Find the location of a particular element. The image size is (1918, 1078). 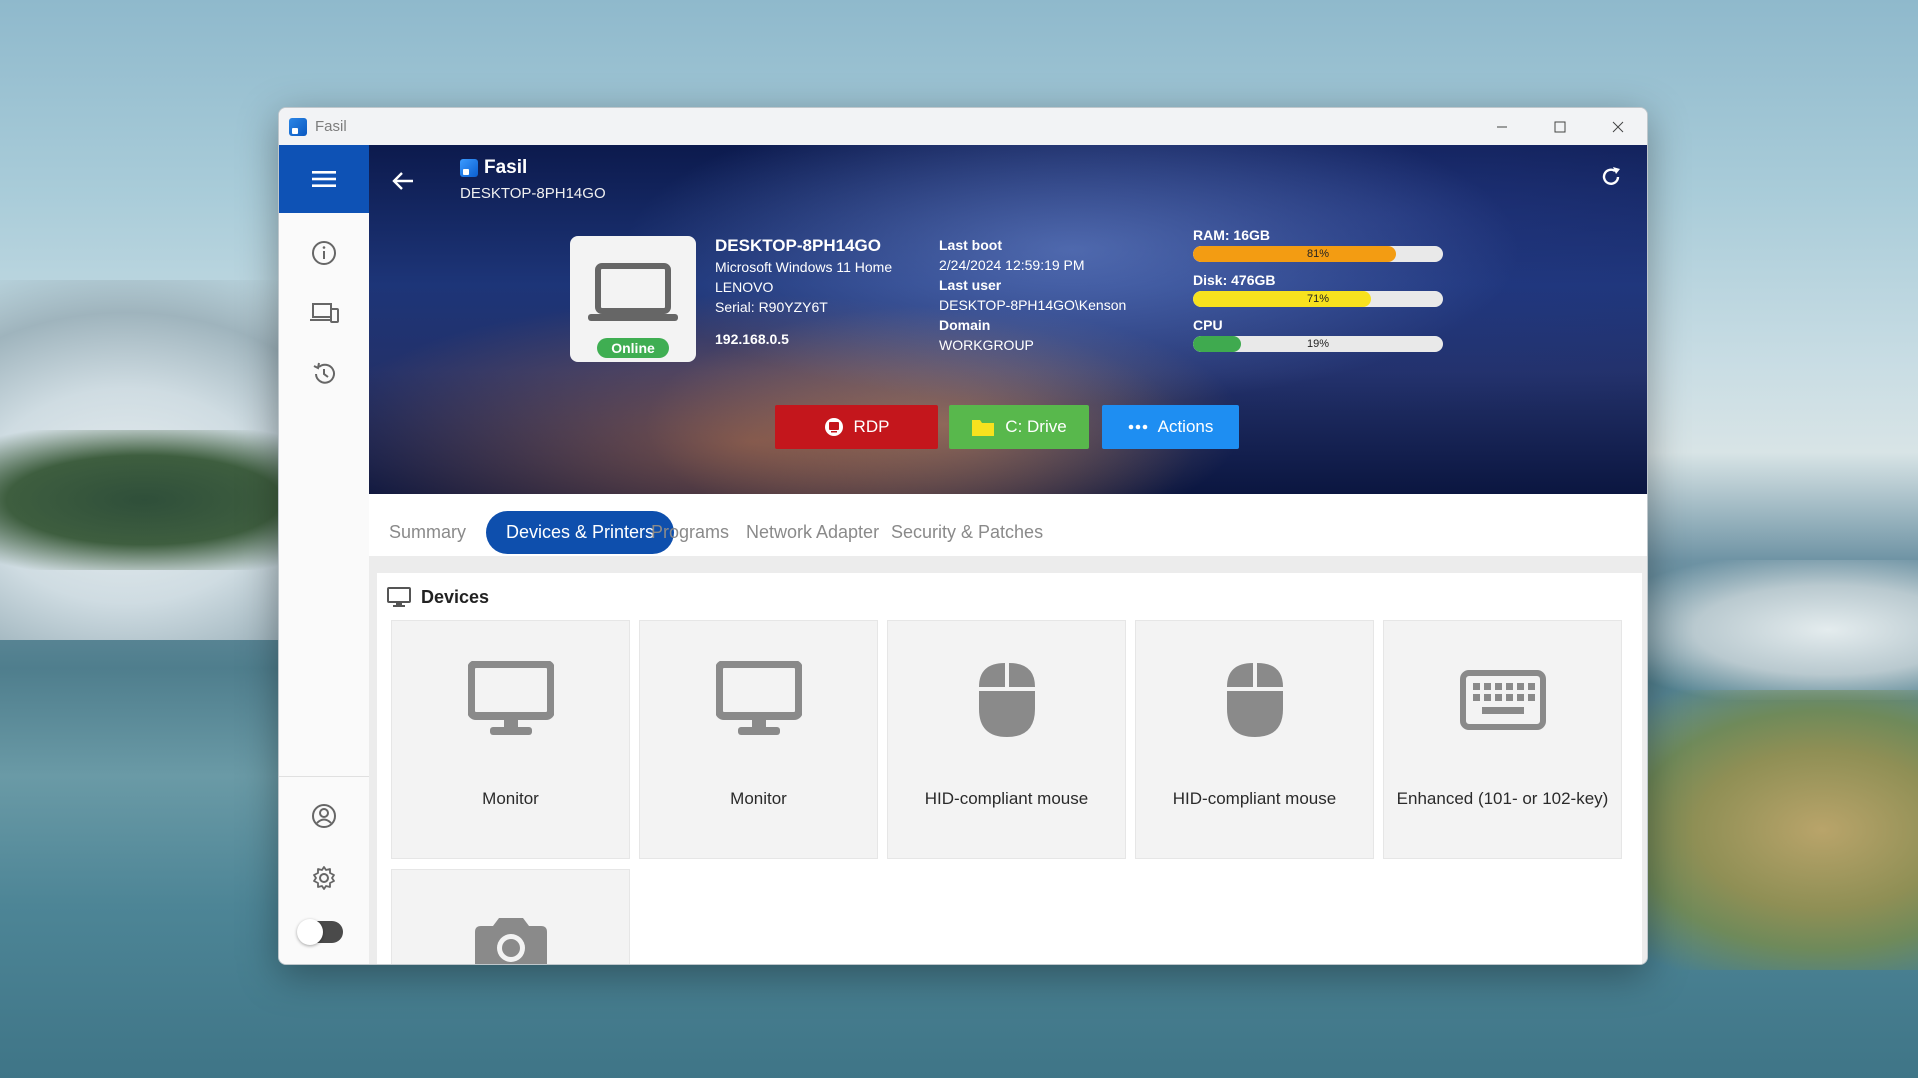

window-title: Fasil is located at coordinates (331, 126).